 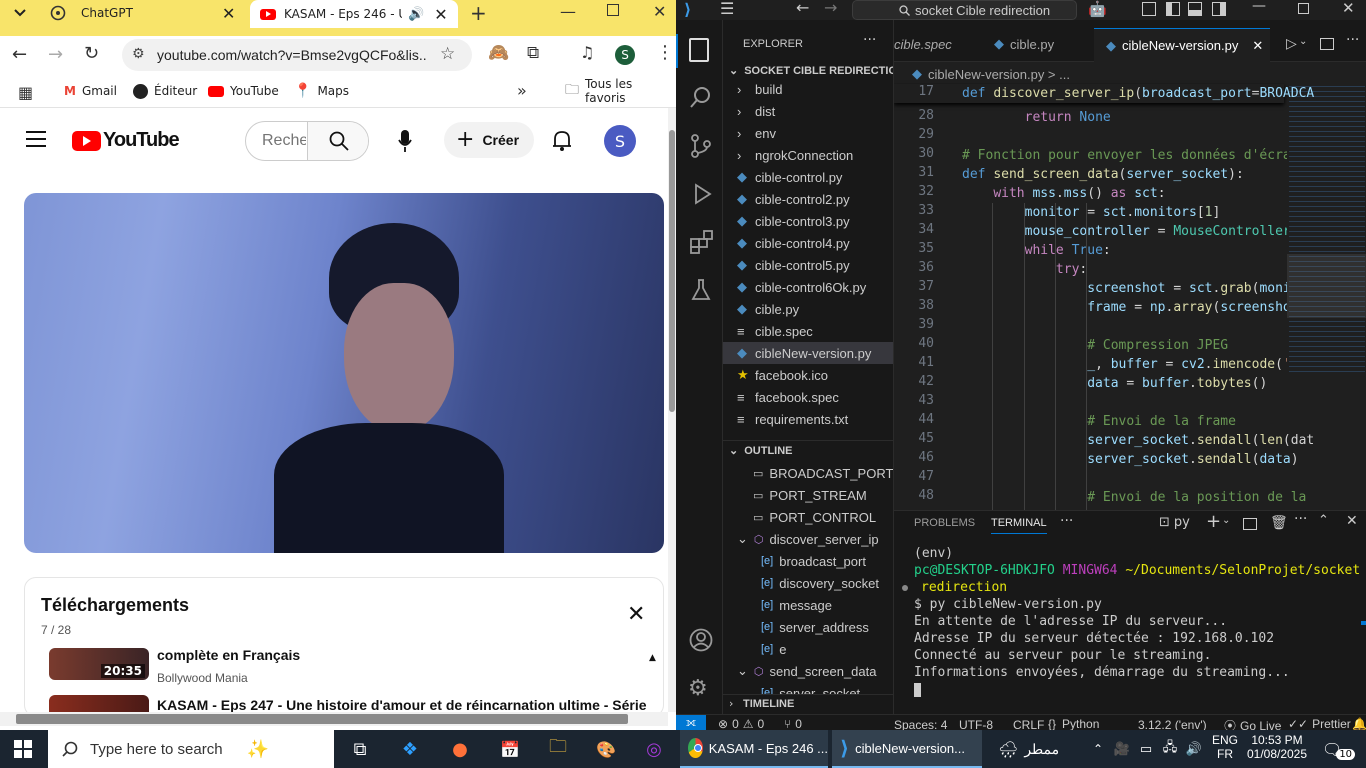 What do you see at coordinates (522, 90) in the screenshot?
I see `more-bookmarks-icon: »` at bounding box center [522, 90].